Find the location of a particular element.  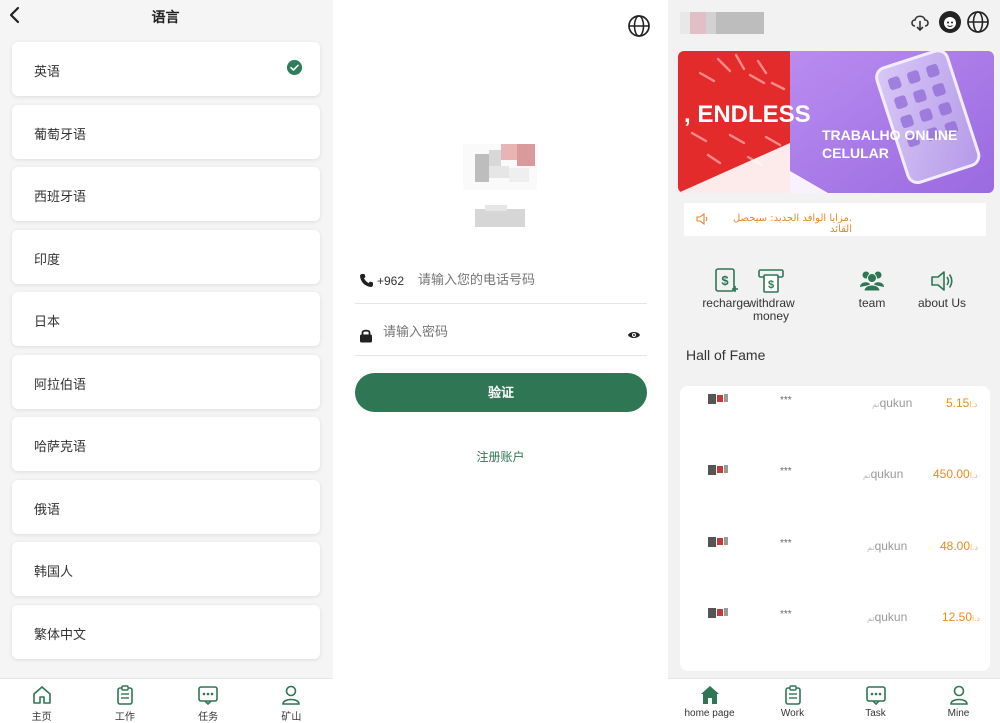

list-item: *** تمqukun د.ا450.00 is located at coordinates (835, 473).